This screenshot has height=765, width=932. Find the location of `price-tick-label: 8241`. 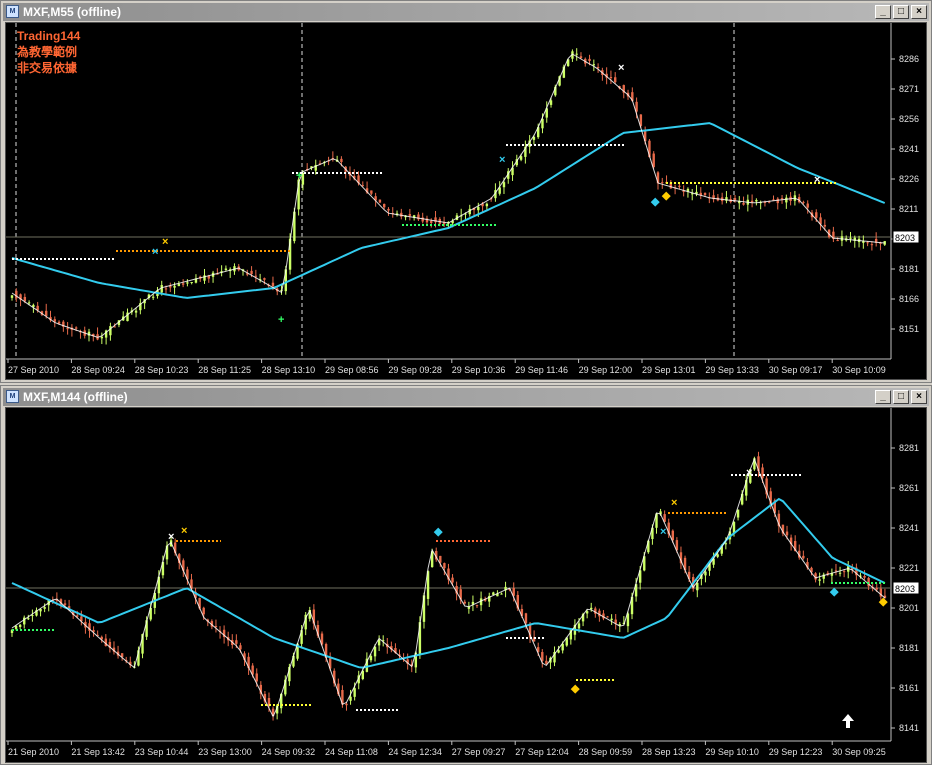

price-tick-label: 8241 is located at coordinates (909, 528).